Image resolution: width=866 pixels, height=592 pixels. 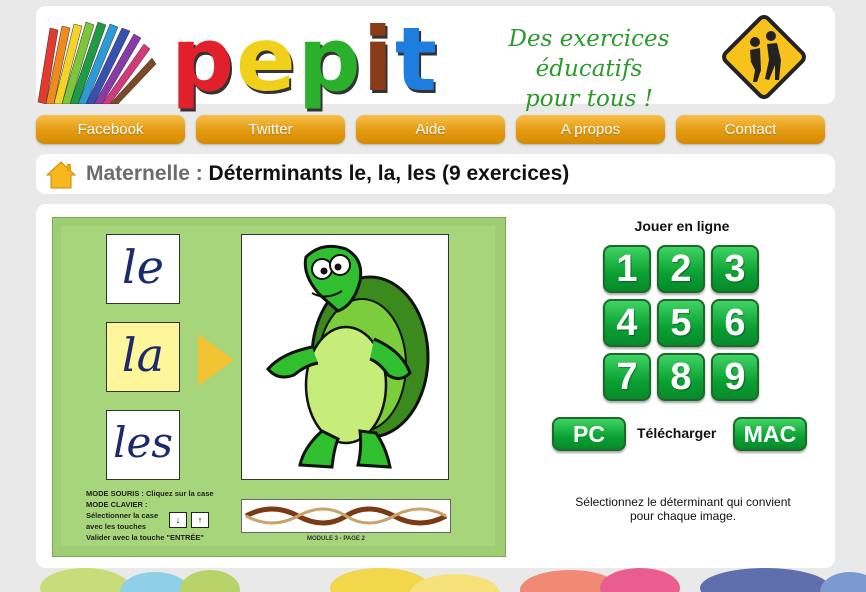 What do you see at coordinates (145, 537) in the screenshot?
I see `preview-instruction-line: Valider avec la touche "ENTRÉE"` at bounding box center [145, 537].